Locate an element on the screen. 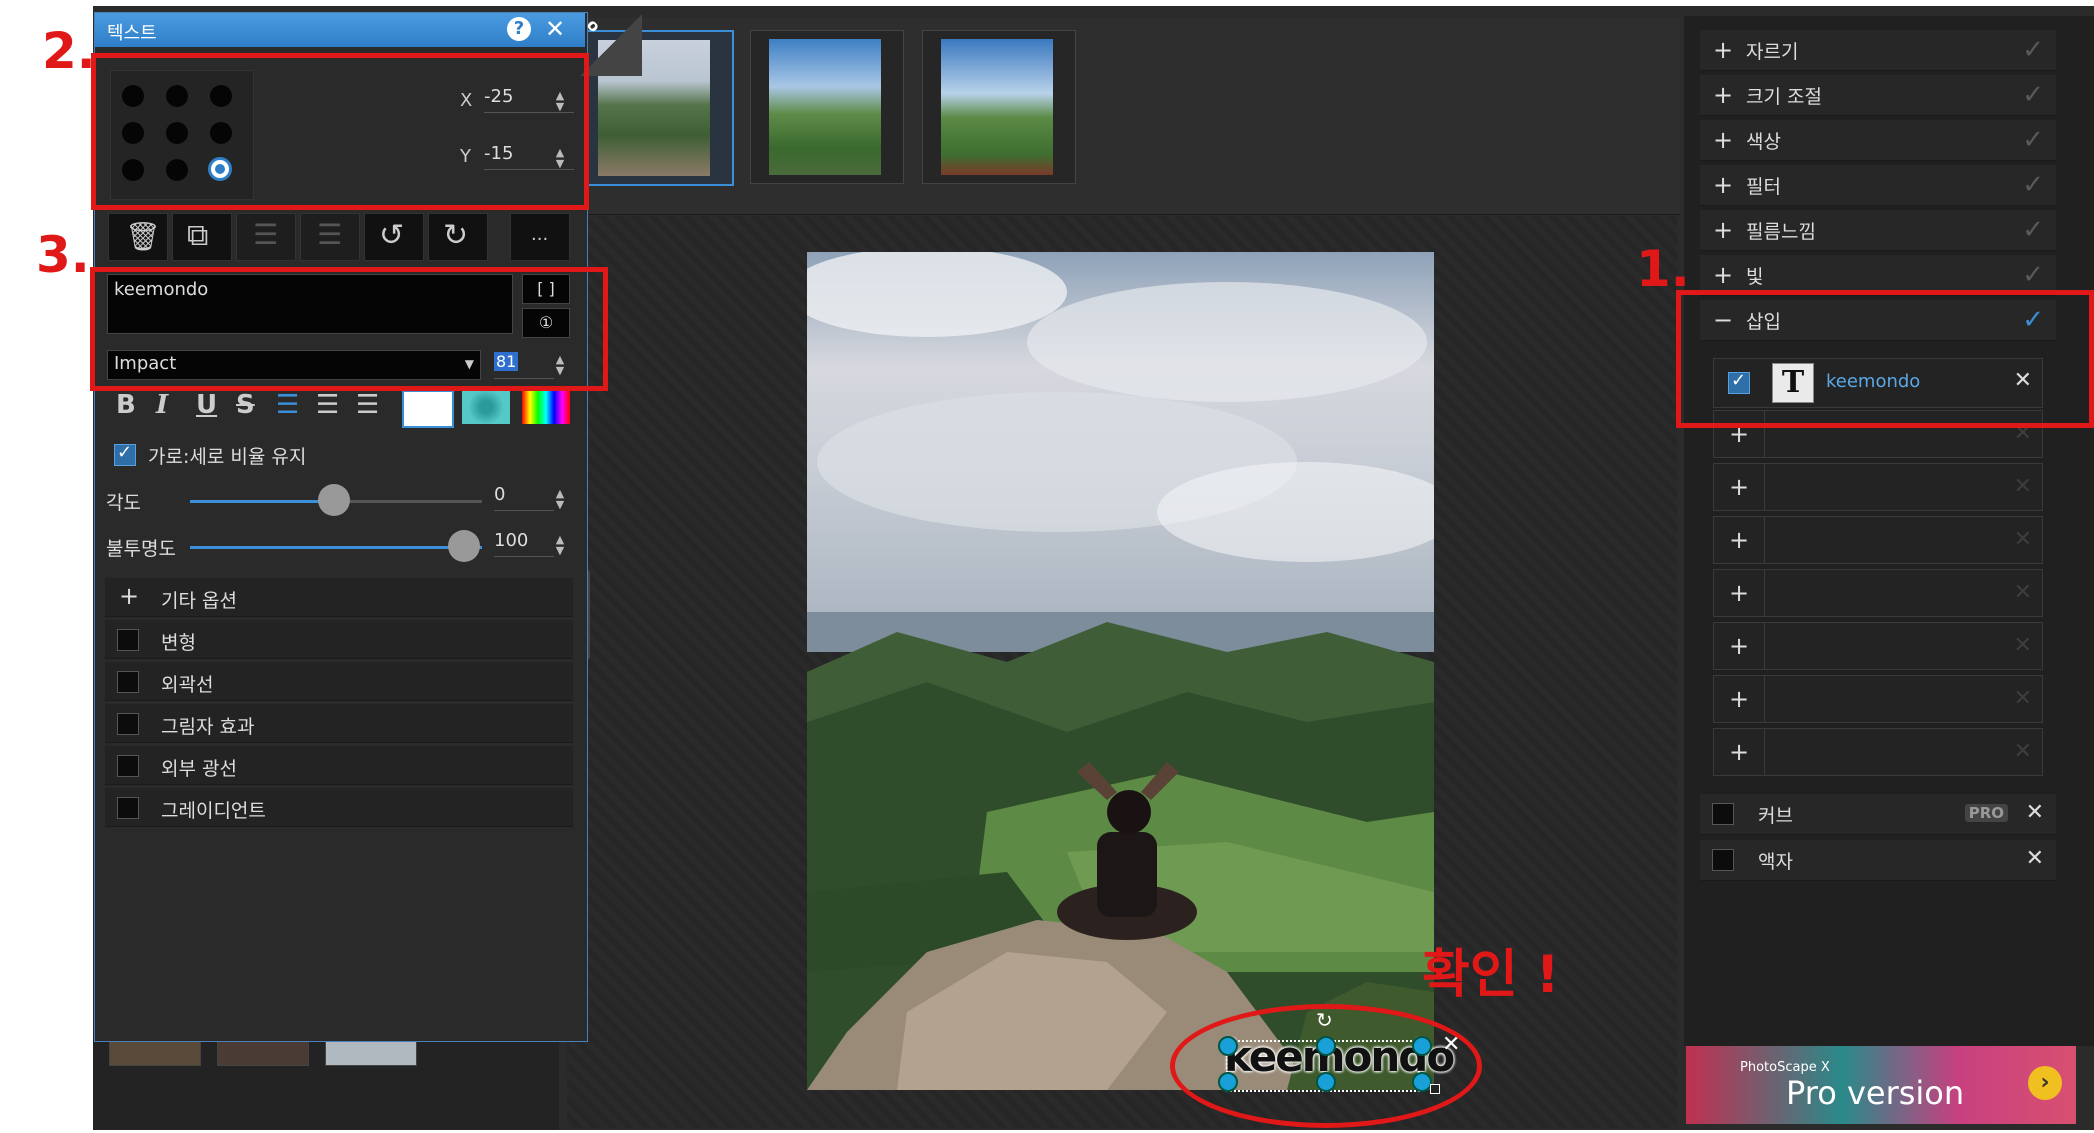 The image size is (2094, 1133). section-frame: 액자 ✕ is located at coordinates (1878, 860).